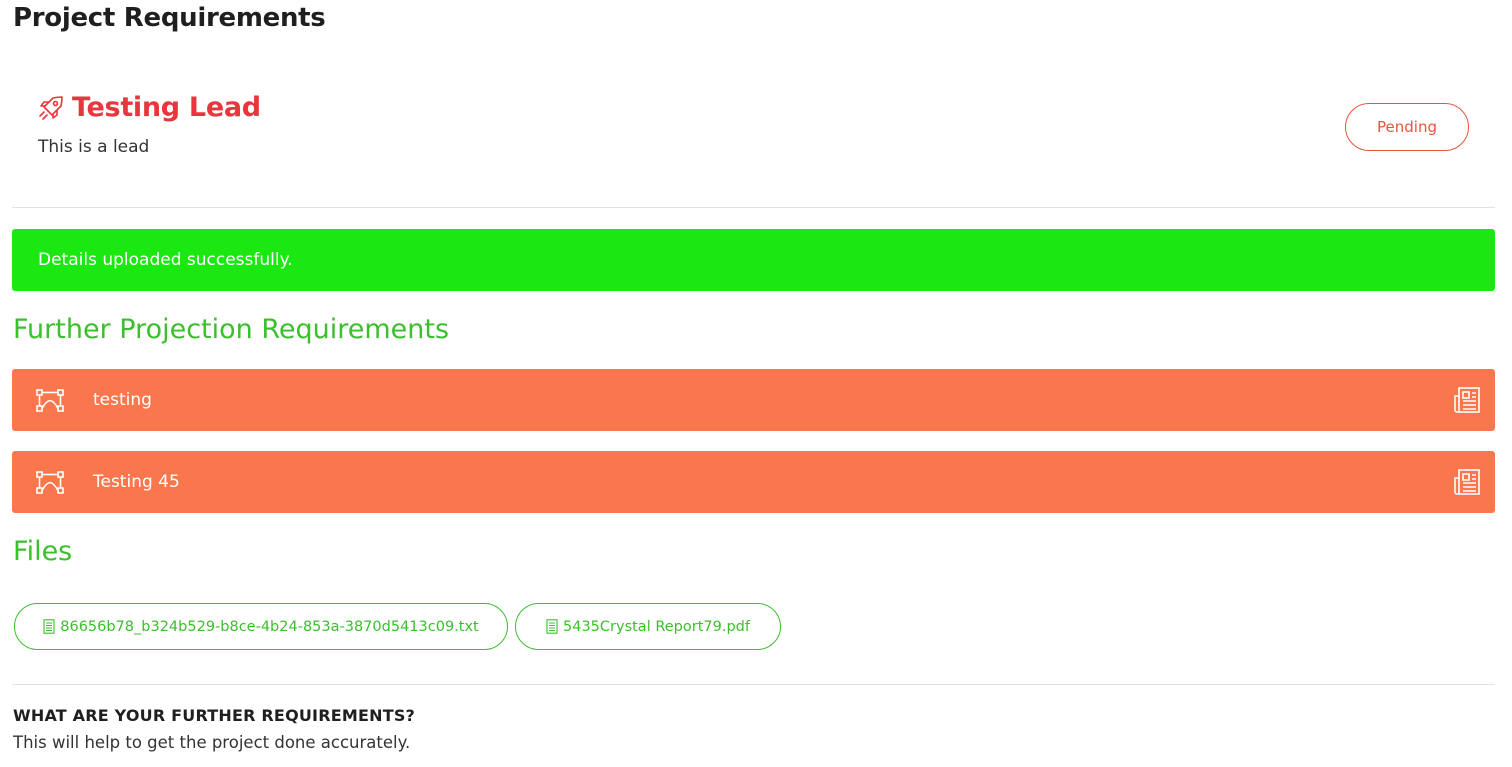 The width and height of the screenshot is (1512, 767). What do you see at coordinates (51, 108) in the screenshot?
I see `rocket-icon` at bounding box center [51, 108].